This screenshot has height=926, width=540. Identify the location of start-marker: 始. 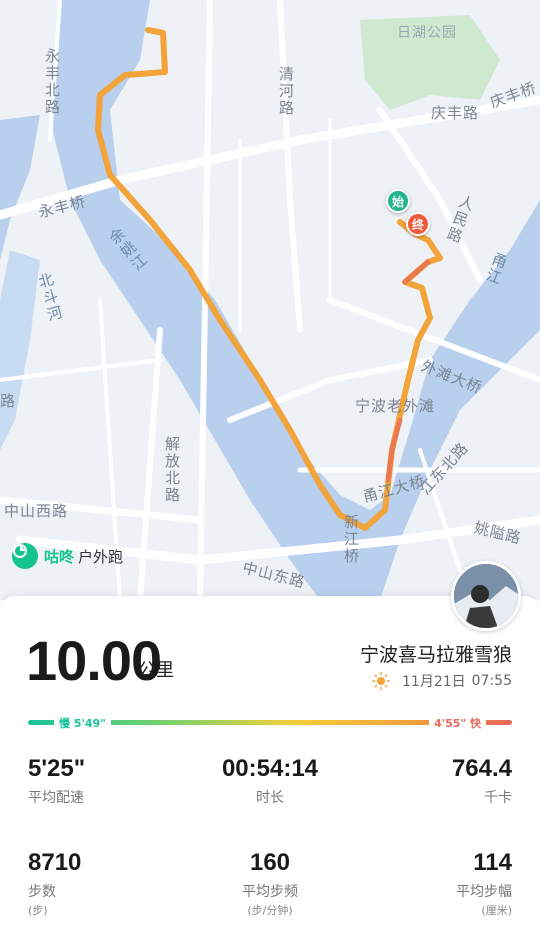
(398, 201).